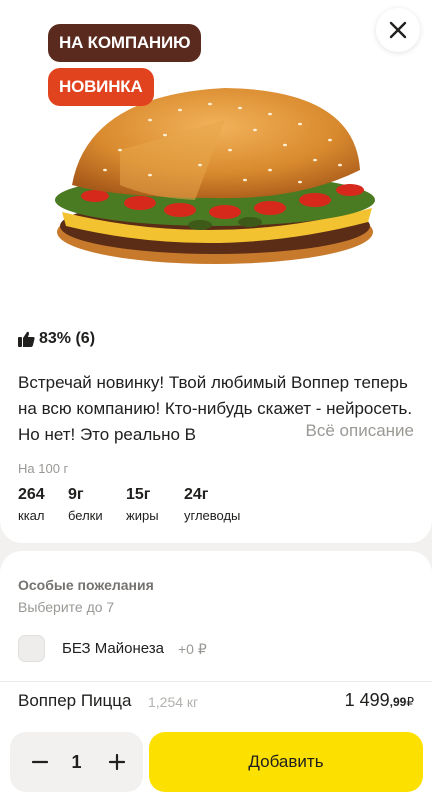  Describe the element at coordinates (101, 87) in the screenshot. I see `tag-new: НОВИНКА` at that location.